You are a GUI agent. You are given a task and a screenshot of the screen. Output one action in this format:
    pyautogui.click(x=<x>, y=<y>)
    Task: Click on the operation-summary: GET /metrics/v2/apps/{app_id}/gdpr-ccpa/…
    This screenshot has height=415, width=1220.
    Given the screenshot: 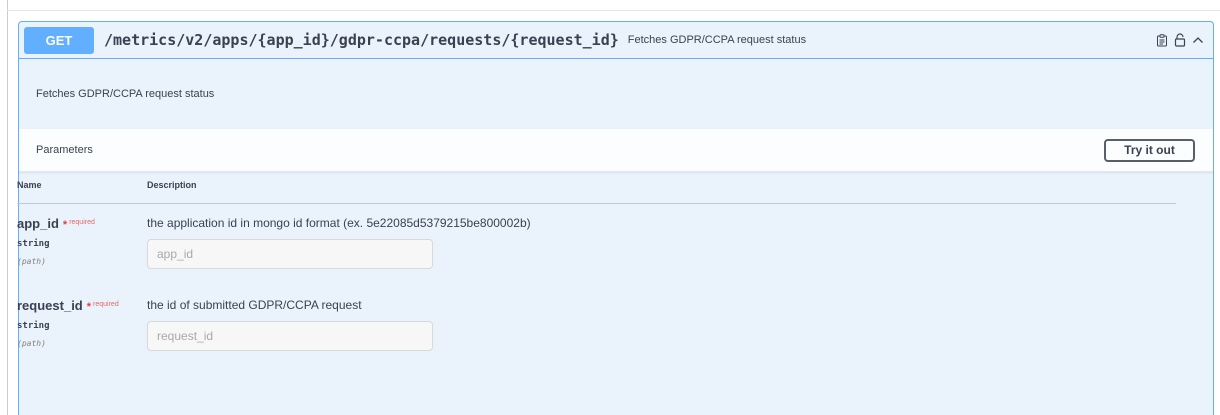 What is the action you would take?
    pyautogui.click(x=616, y=40)
    